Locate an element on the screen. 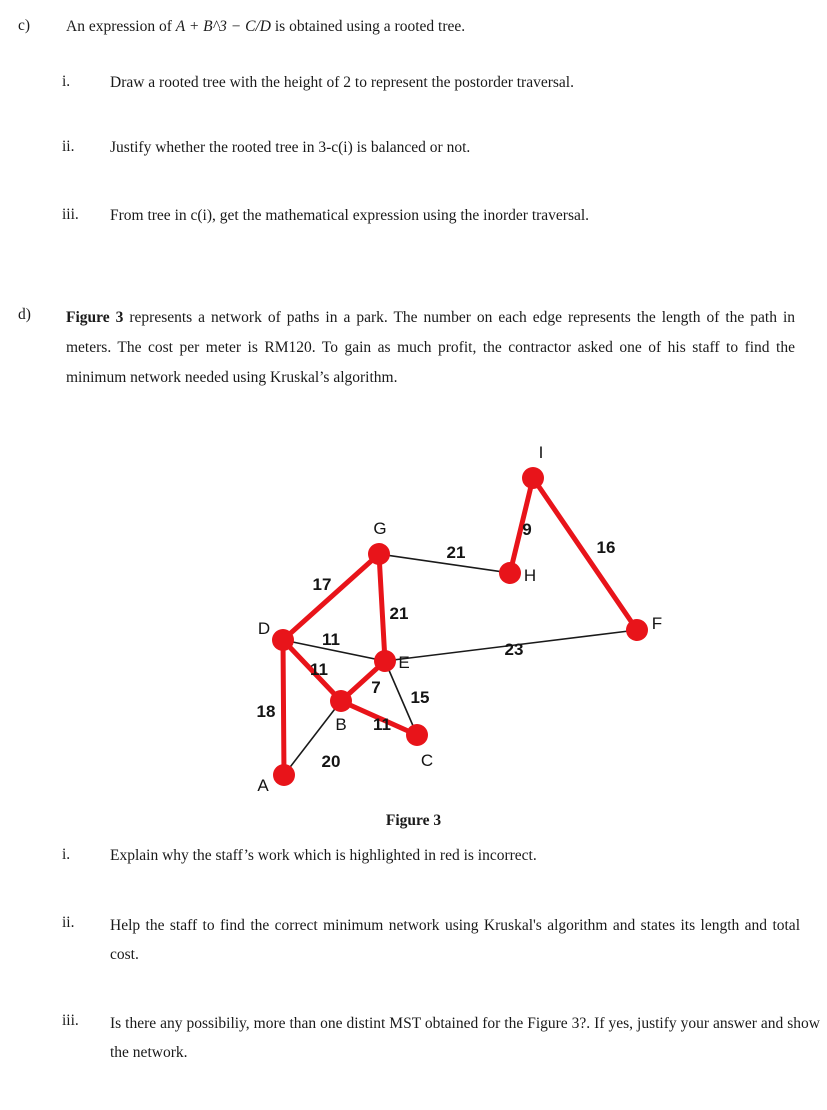 The height and width of the screenshot is (1110, 827). figure-3-caption: Figure 3 is located at coordinates (413, 820).